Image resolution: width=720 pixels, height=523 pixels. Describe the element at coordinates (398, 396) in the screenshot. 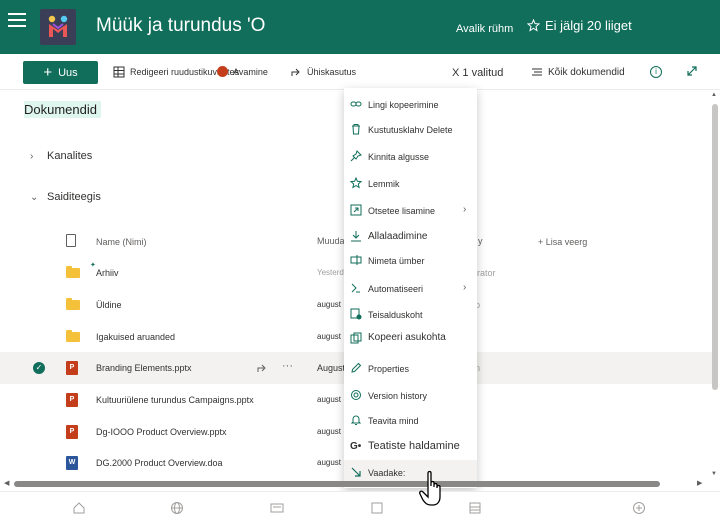

I see `menu-item-label: Version history` at that location.